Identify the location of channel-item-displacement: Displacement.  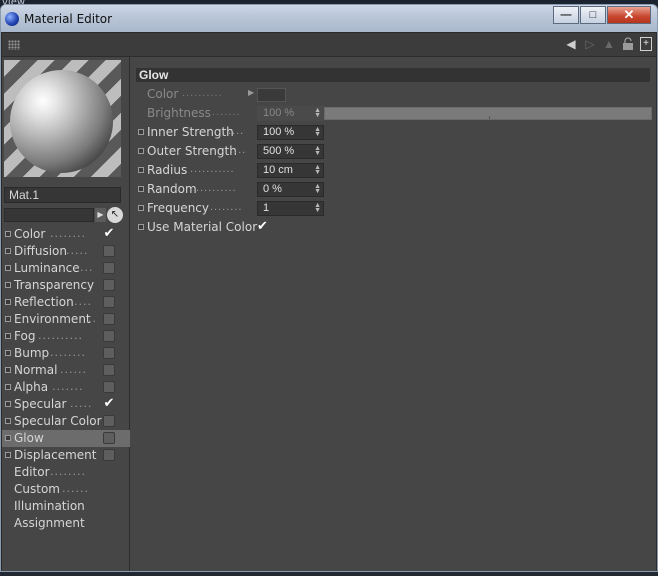
(66, 455).